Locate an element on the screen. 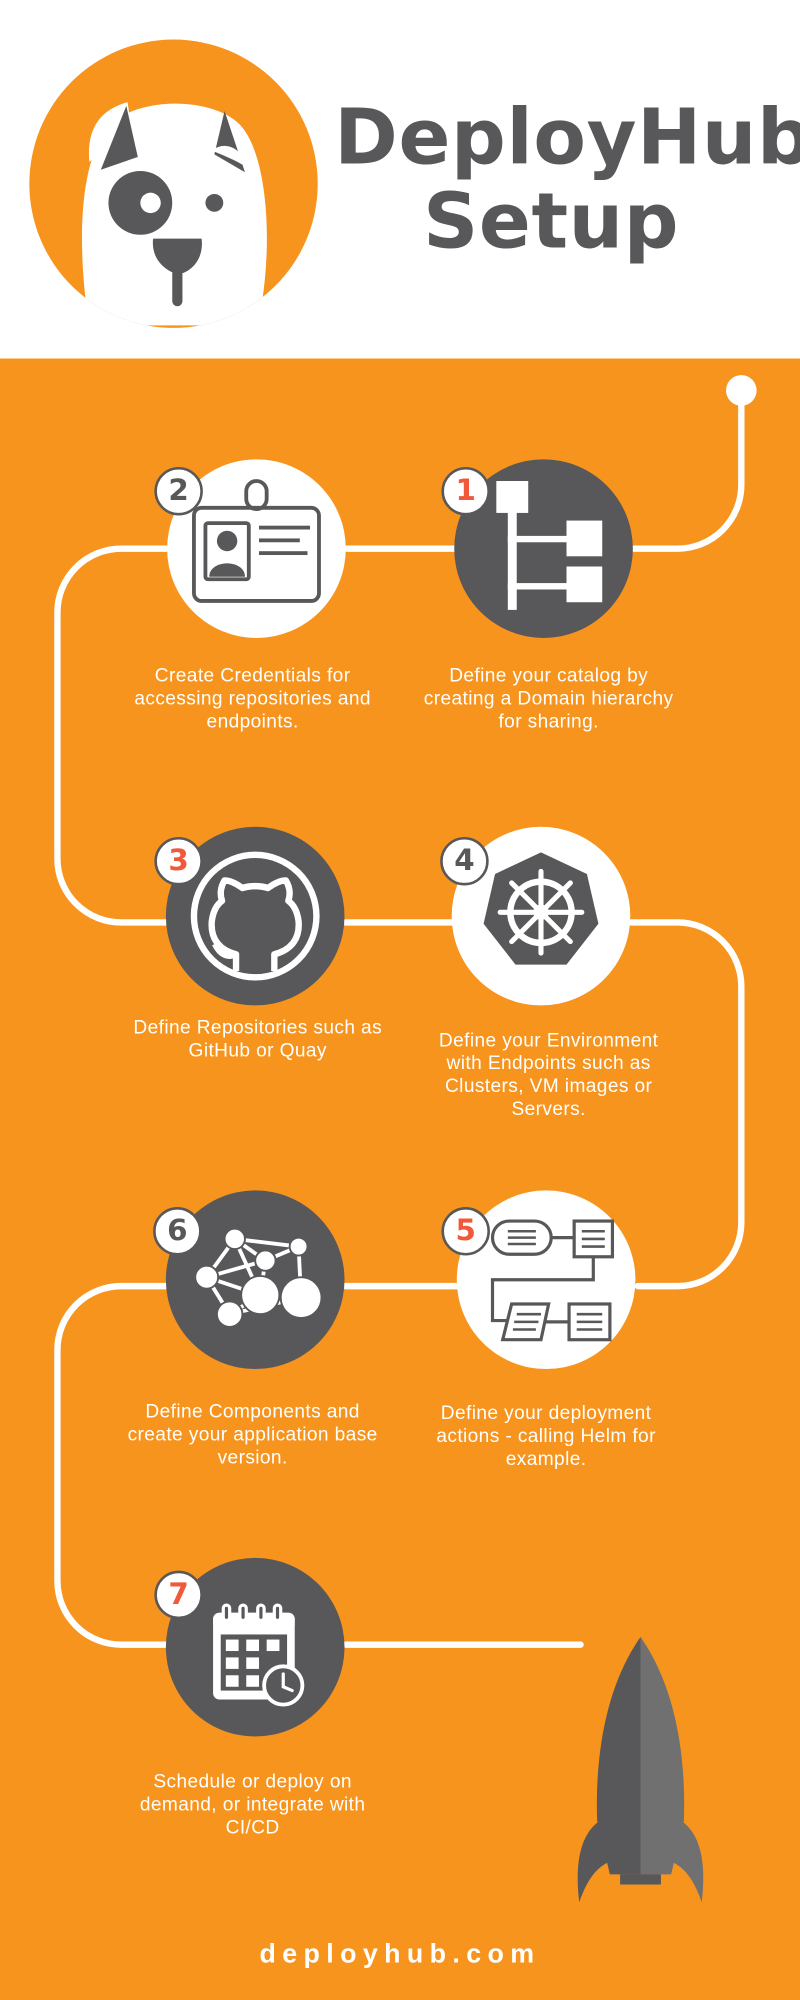 This screenshot has width=800, height=2000. step-4-badge: 4 is located at coordinates (464, 861).